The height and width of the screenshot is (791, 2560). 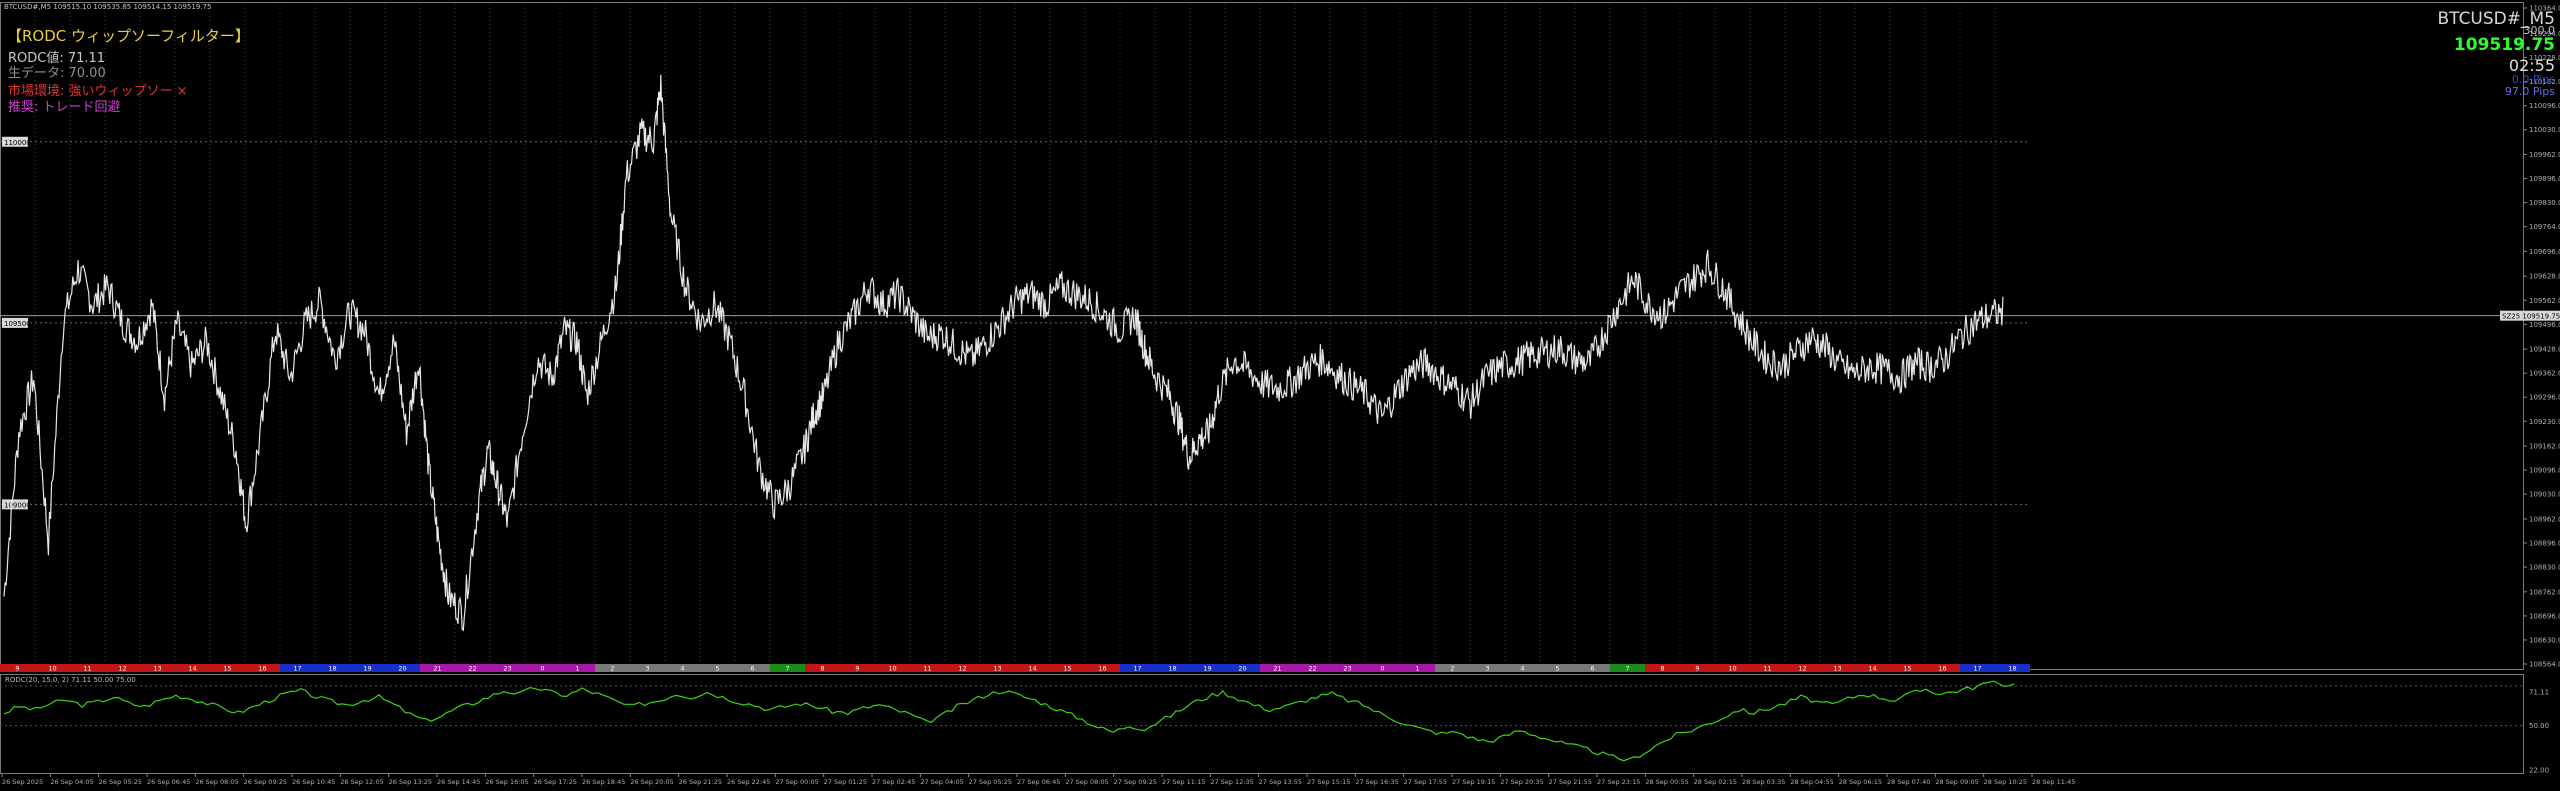 What do you see at coordinates (22, 782) in the screenshot?
I see `time-tick-label: 26 Sep 2025` at bounding box center [22, 782].